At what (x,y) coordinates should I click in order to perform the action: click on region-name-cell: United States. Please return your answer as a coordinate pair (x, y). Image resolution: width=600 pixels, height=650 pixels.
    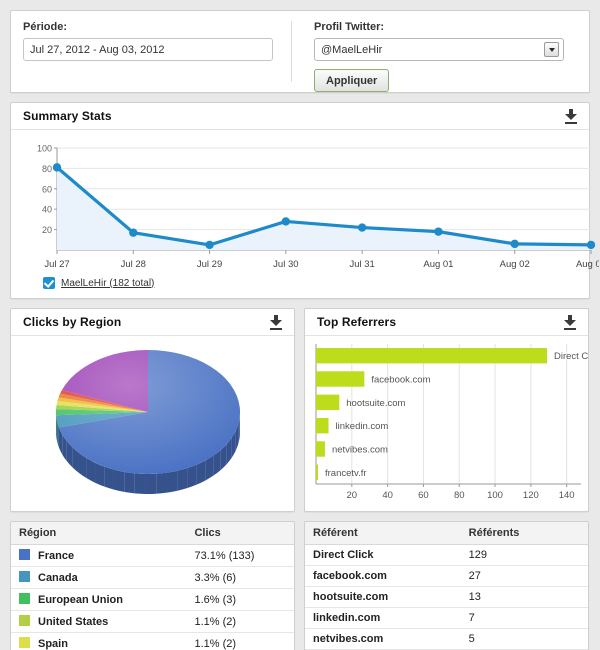
    Looking at the image, I should click on (99, 621).